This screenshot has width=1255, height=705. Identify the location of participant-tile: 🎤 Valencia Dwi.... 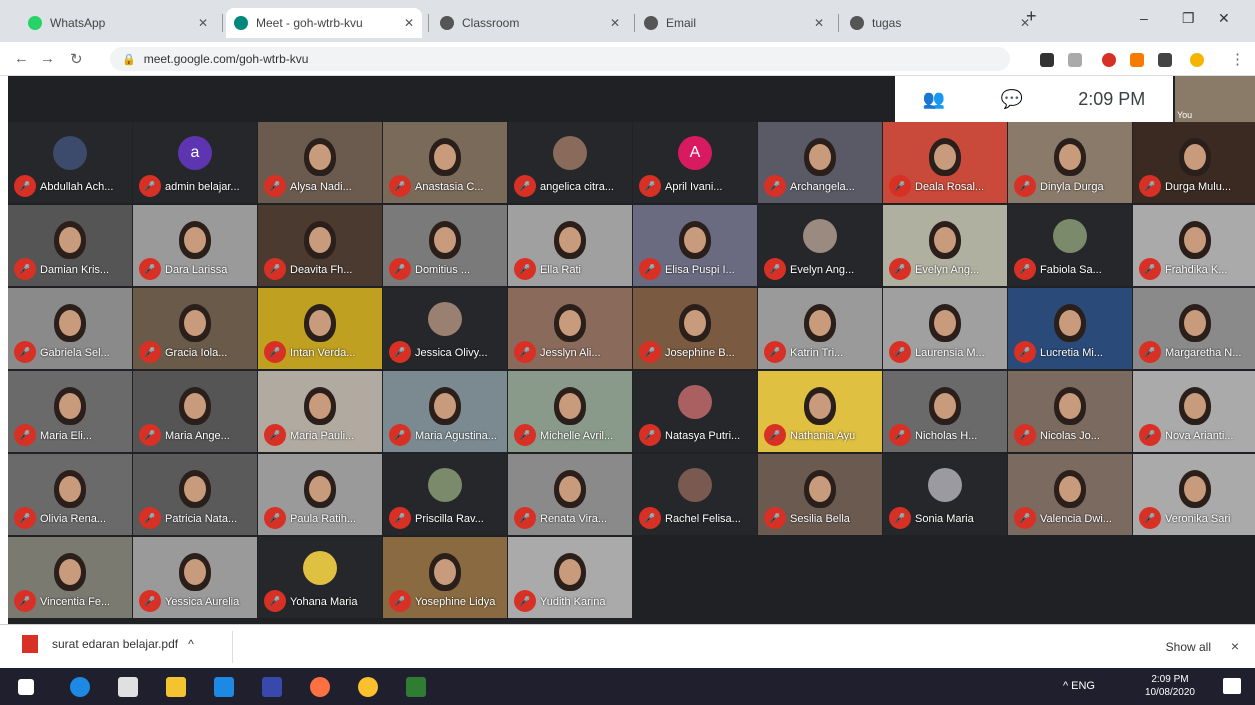
(1070, 494).